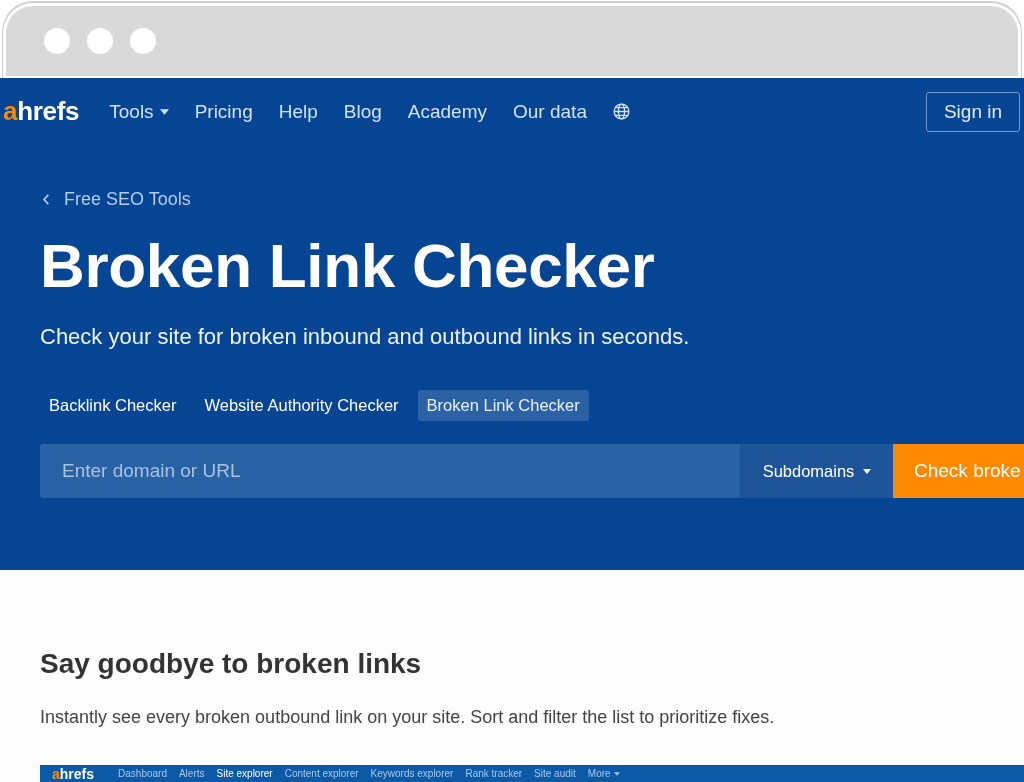 The image size is (1024, 782). I want to click on back-link: Free SEO Tools, so click(115, 199).